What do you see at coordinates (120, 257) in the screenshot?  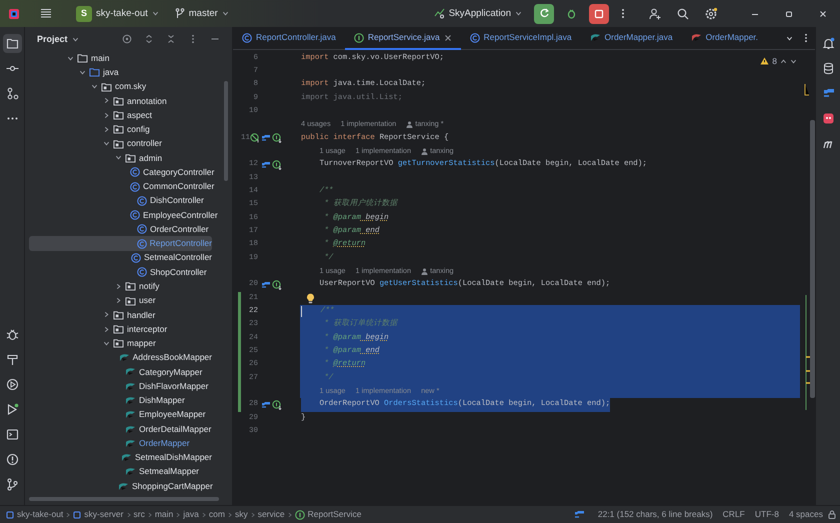 I see `tree-row: SetmealController` at bounding box center [120, 257].